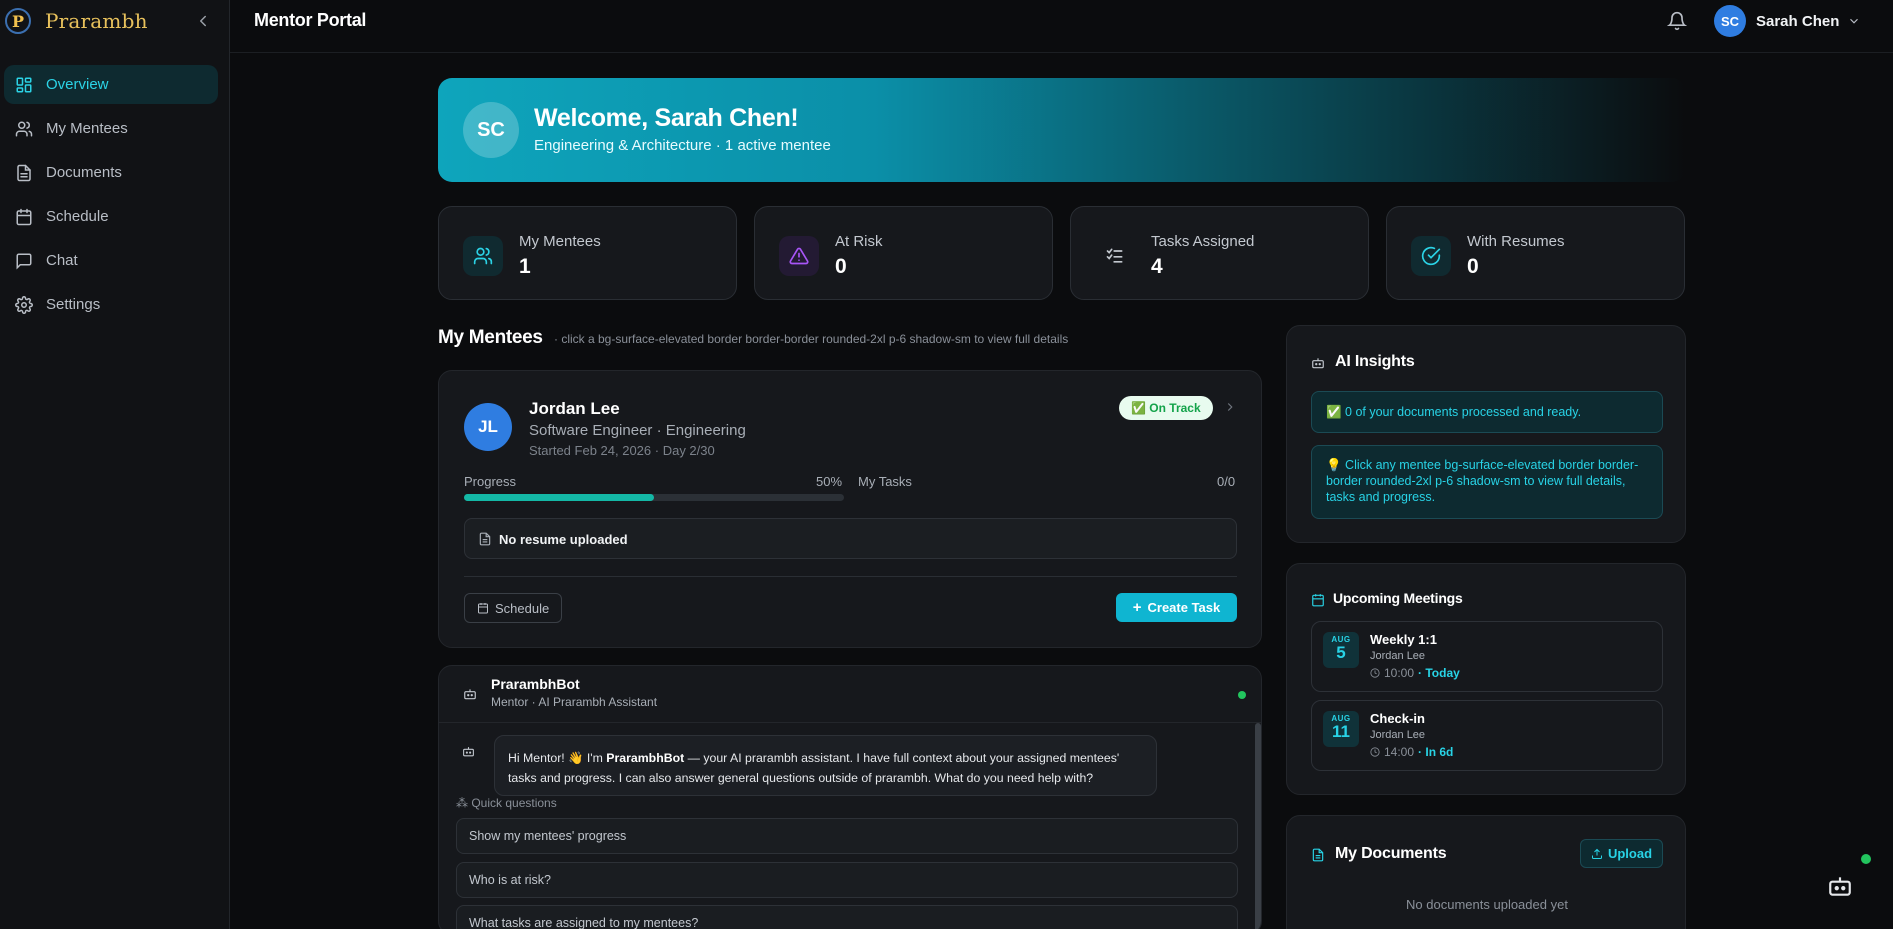 The height and width of the screenshot is (929, 1893). What do you see at coordinates (563, 539) in the screenshot?
I see `resume-status: No resume uploaded` at bounding box center [563, 539].